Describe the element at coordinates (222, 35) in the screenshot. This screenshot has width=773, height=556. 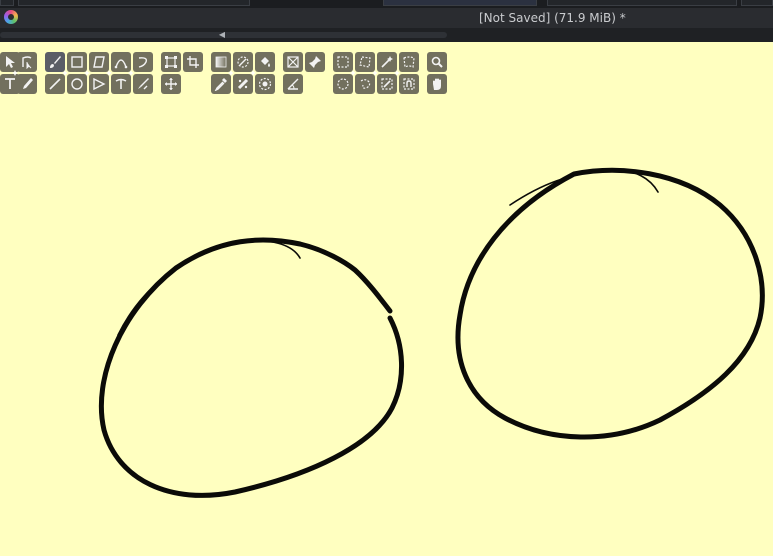
I see `scroll-left-arrow-icon: ◀` at that location.